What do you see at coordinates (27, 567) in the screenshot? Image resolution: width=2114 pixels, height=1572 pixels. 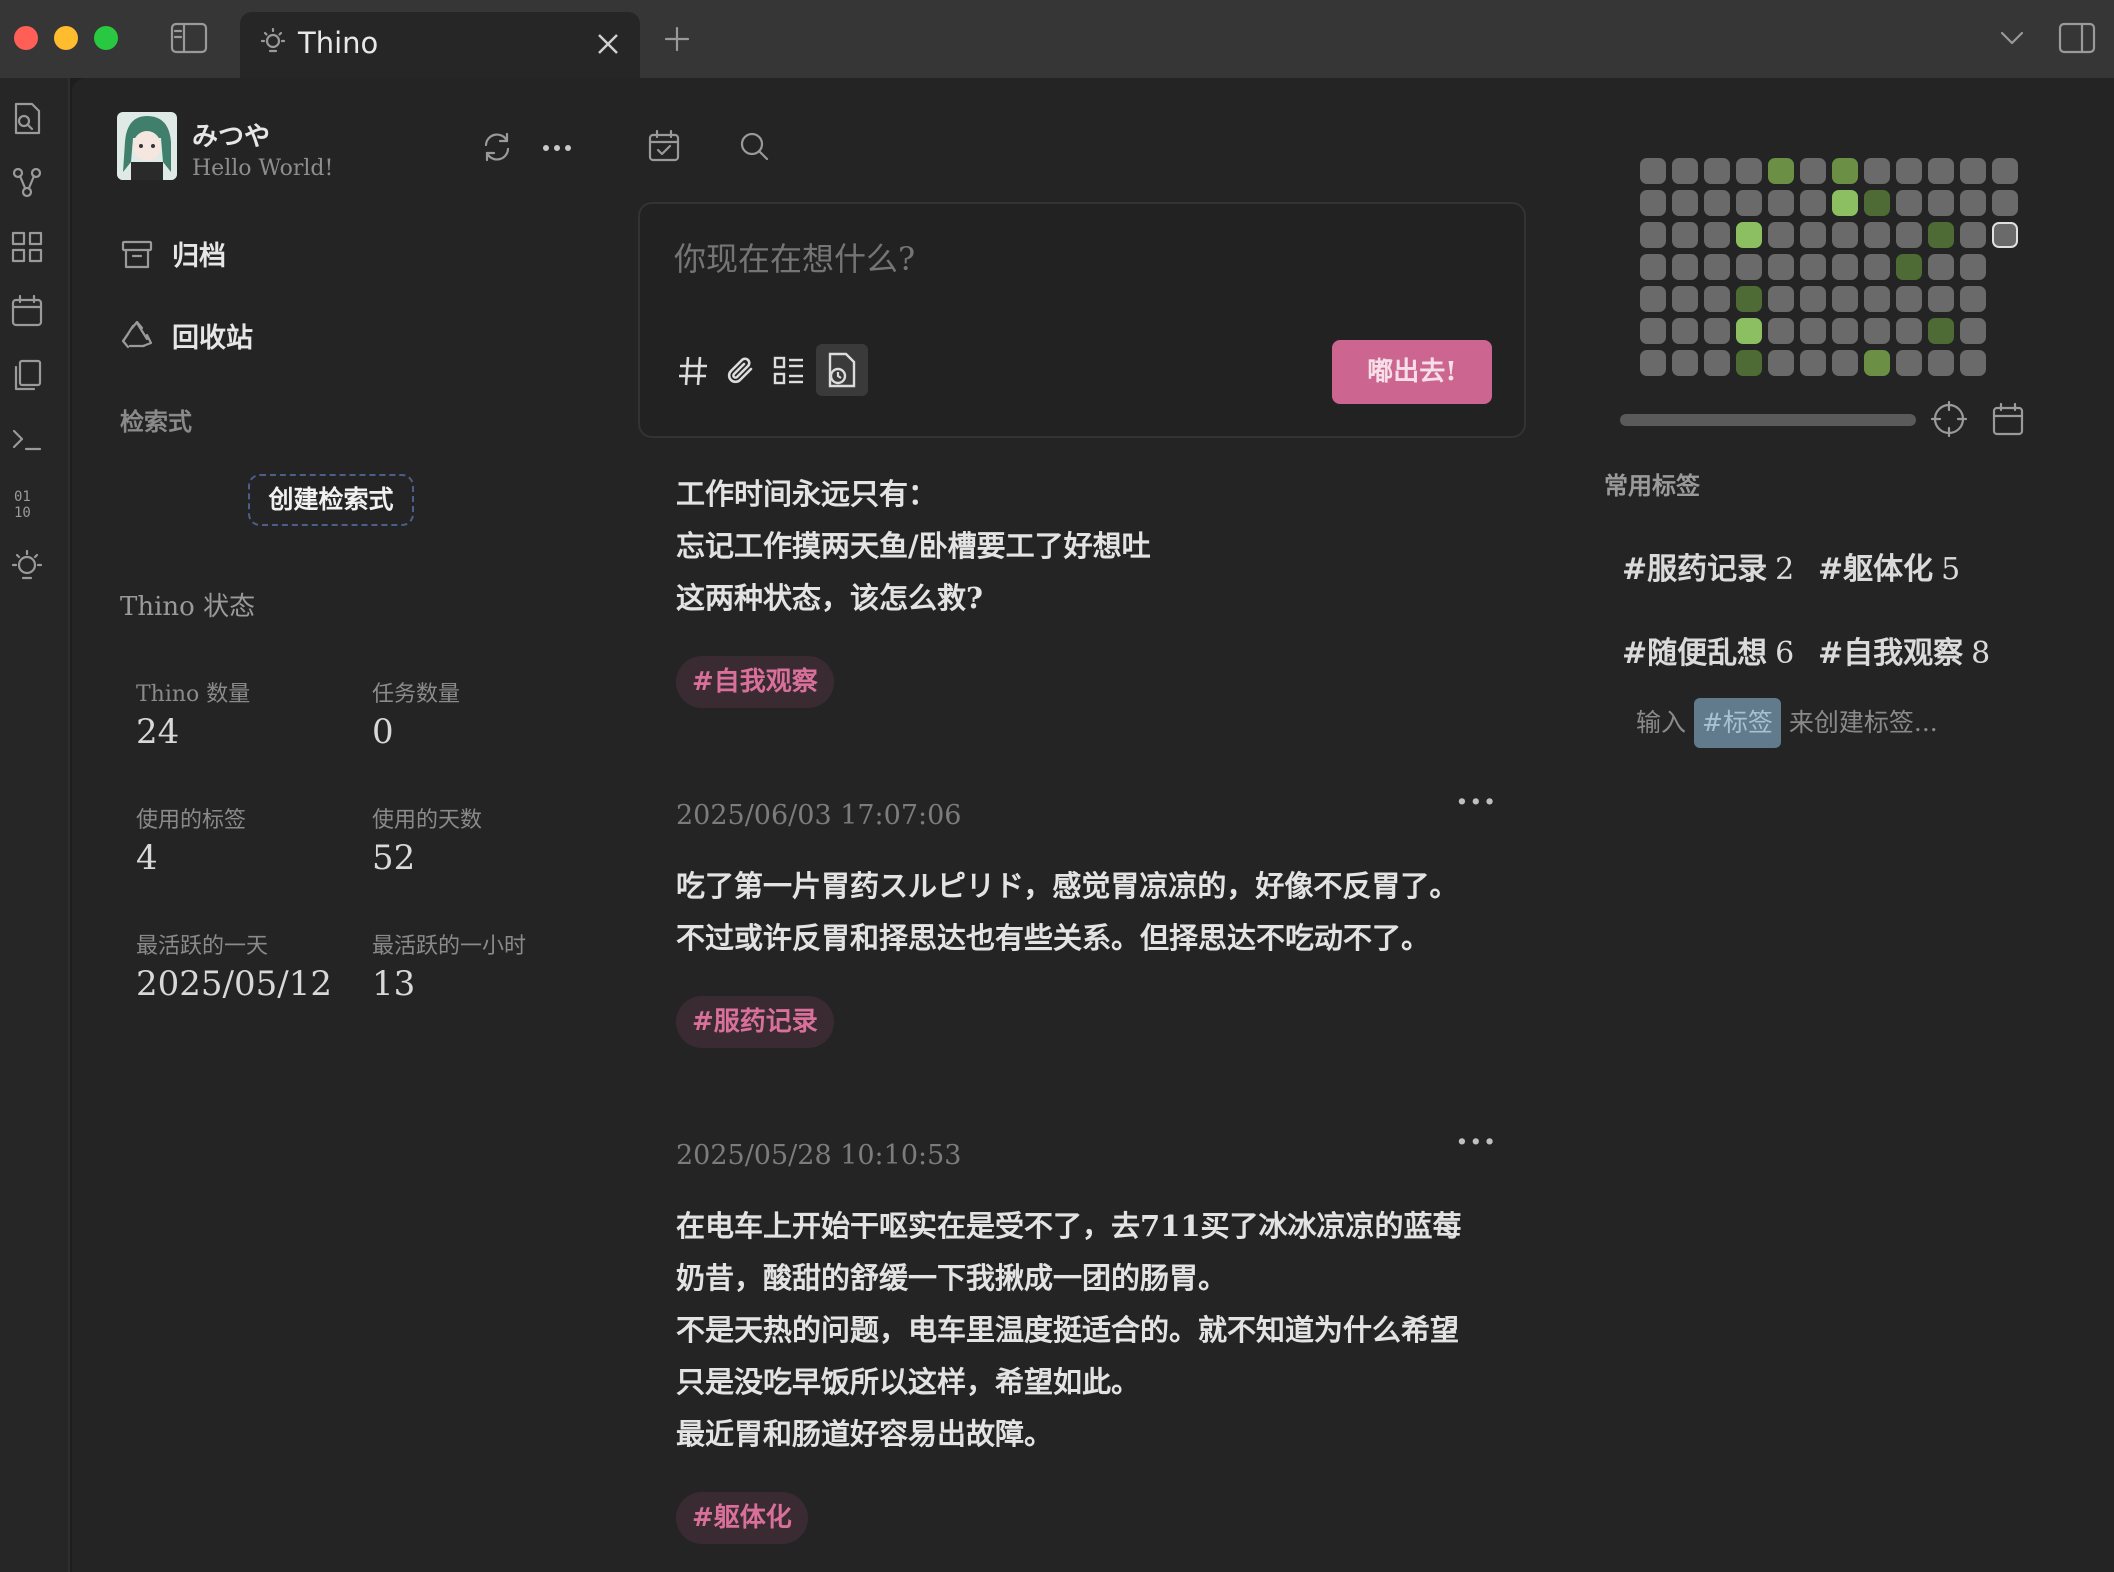 I see `thino-lightbulb-icon` at bounding box center [27, 567].